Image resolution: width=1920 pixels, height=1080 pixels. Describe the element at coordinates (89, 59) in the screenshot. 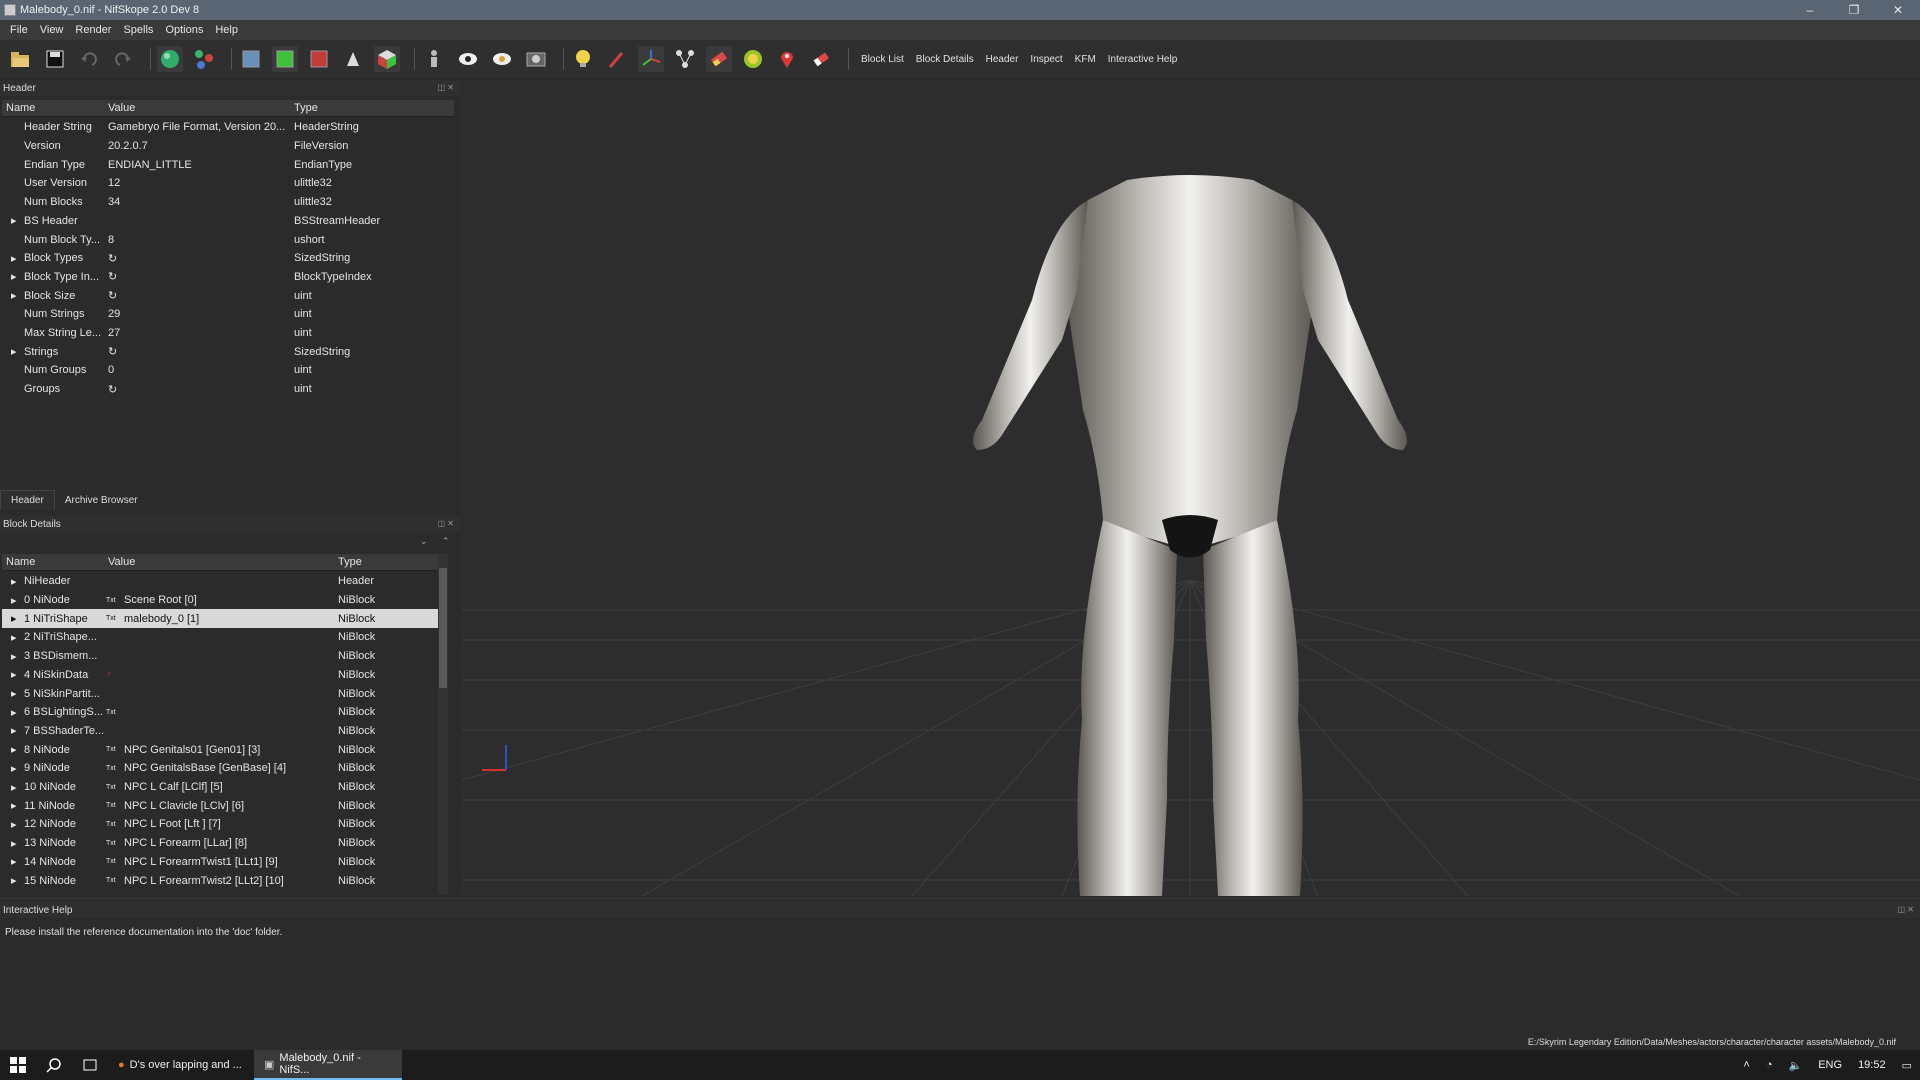

I see `undo-icon` at that location.